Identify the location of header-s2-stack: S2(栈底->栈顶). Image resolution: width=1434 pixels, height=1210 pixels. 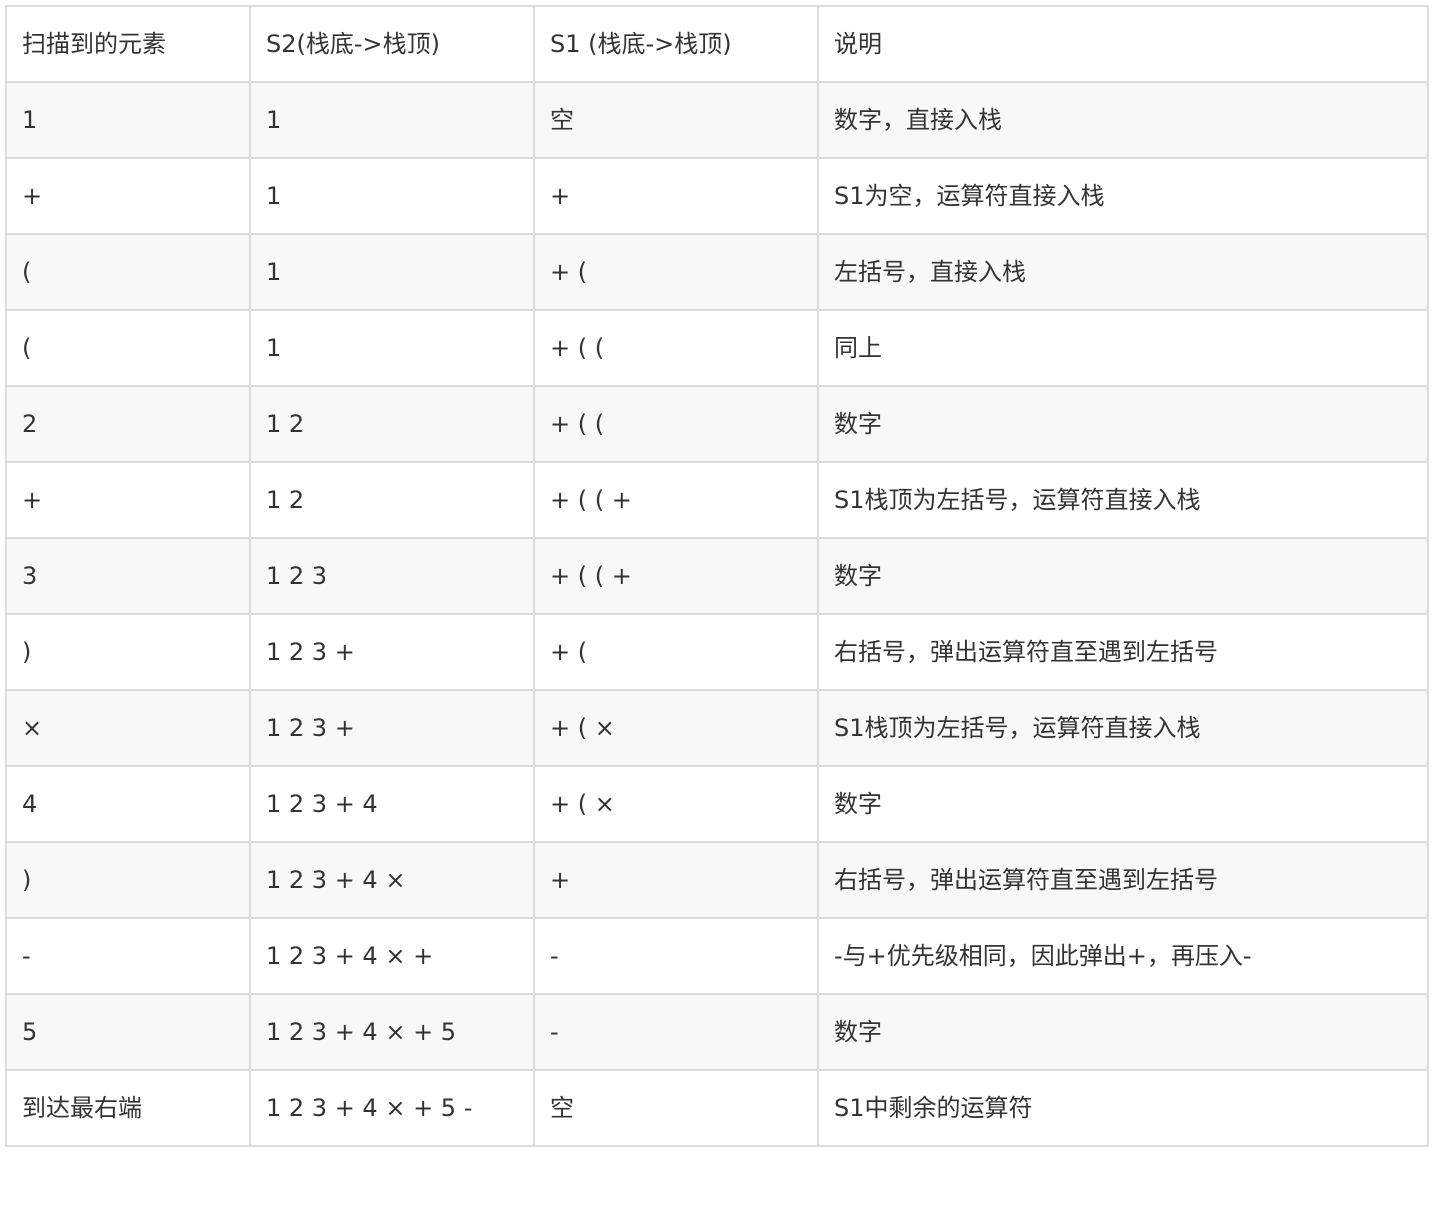
(392, 44).